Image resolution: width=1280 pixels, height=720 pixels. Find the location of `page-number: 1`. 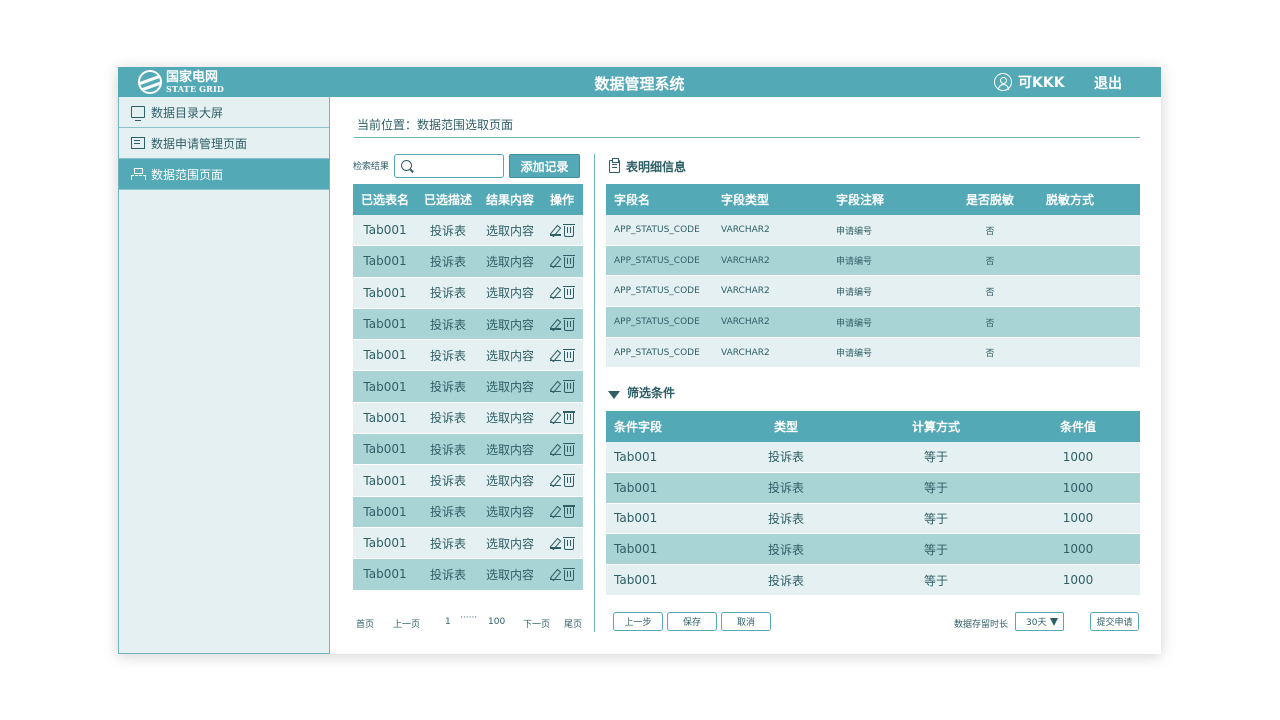

page-number: 1 is located at coordinates (448, 622).